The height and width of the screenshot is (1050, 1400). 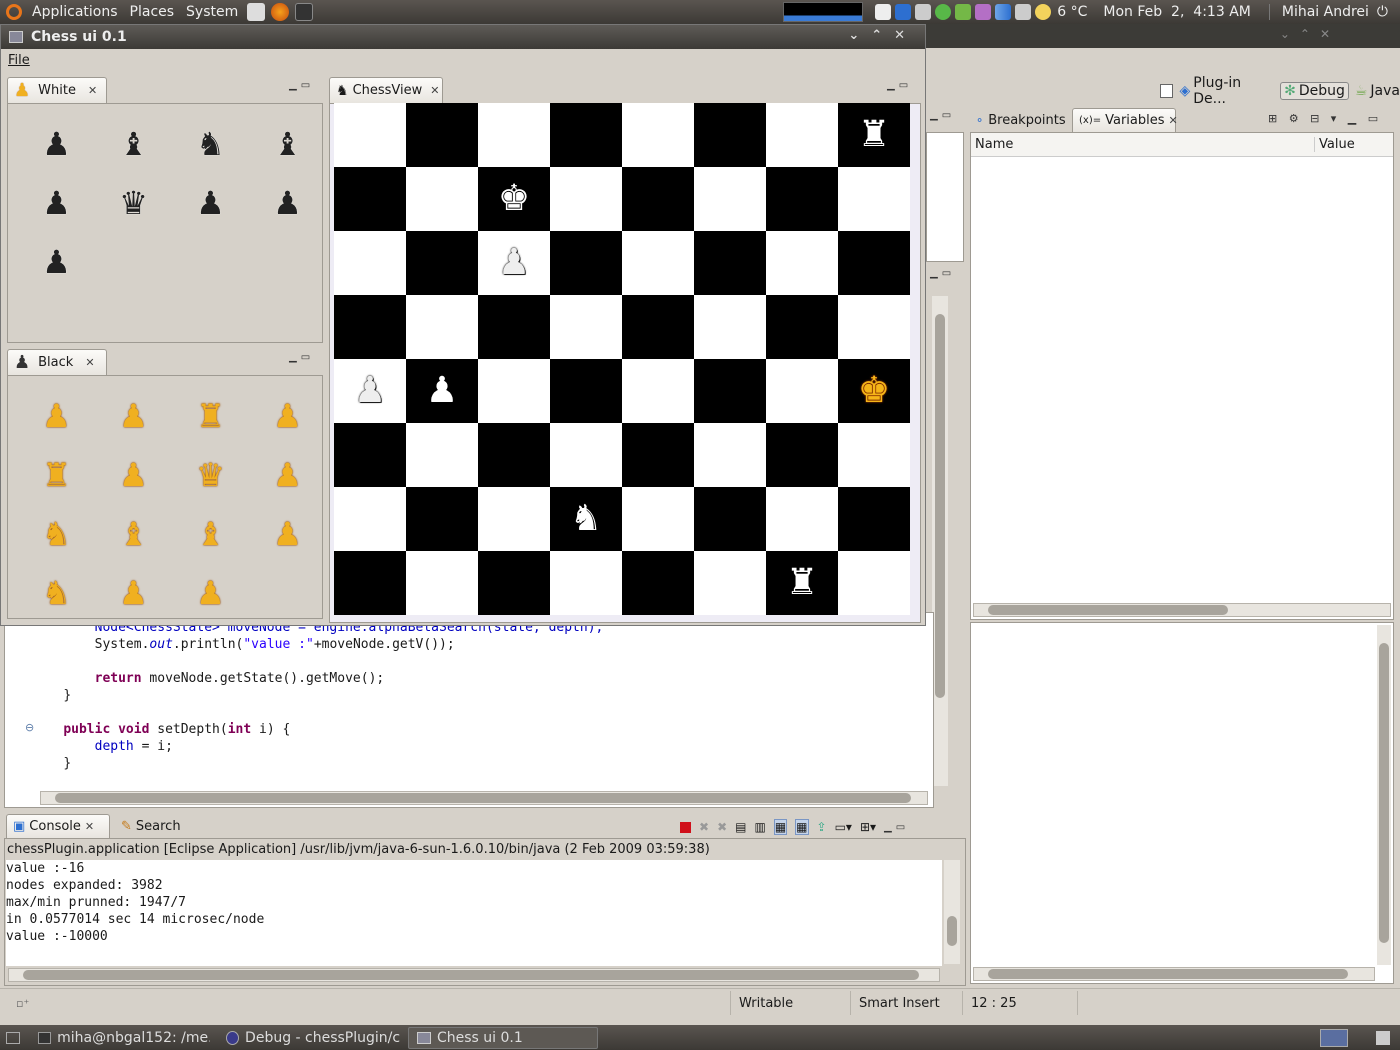 What do you see at coordinates (1023, 12) in the screenshot?
I see `volume-icon` at bounding box center [1023, 12].